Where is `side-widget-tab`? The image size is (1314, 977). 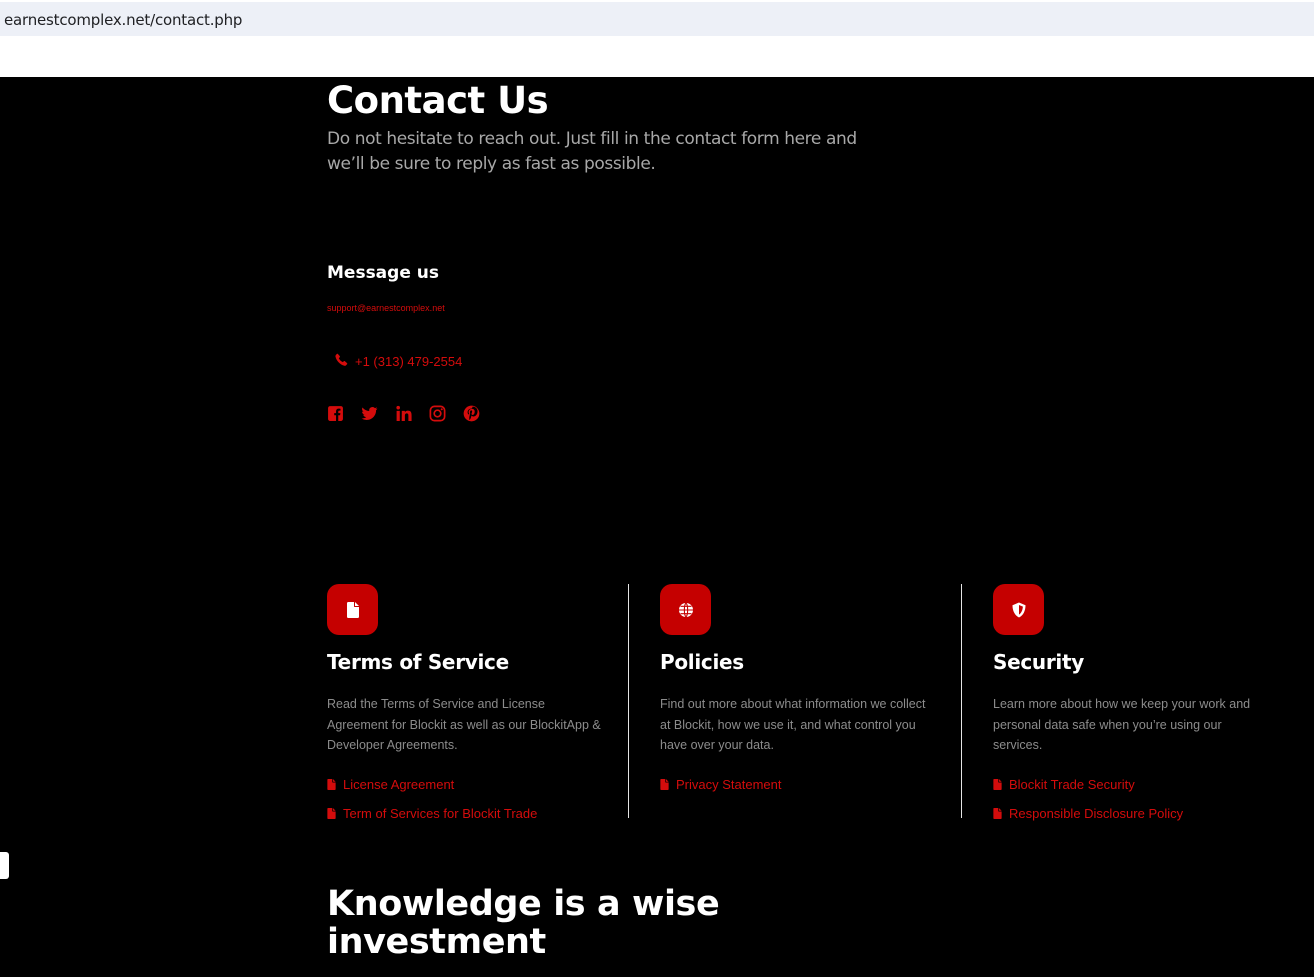
side-widget-tab is located at coordinates (4, 865).